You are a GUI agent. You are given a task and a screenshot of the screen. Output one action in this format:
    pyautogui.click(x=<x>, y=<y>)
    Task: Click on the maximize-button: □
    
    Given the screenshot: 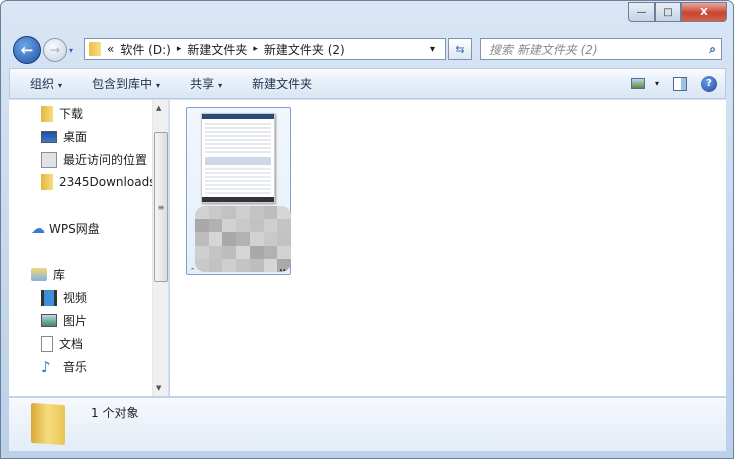 What is the action you would take?
    pyautogui.click(x=668, y=12)
    